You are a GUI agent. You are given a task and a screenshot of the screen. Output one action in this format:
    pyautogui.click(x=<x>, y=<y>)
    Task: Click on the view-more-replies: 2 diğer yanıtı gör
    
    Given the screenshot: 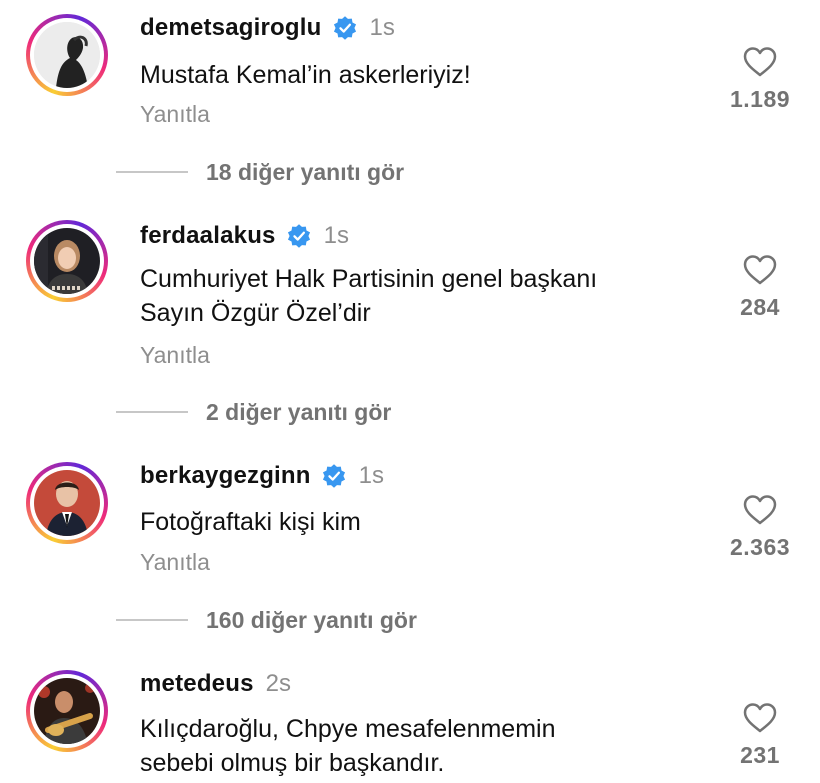 What is the action you would take?
    pyautogui.click(x=253, y=412)
    